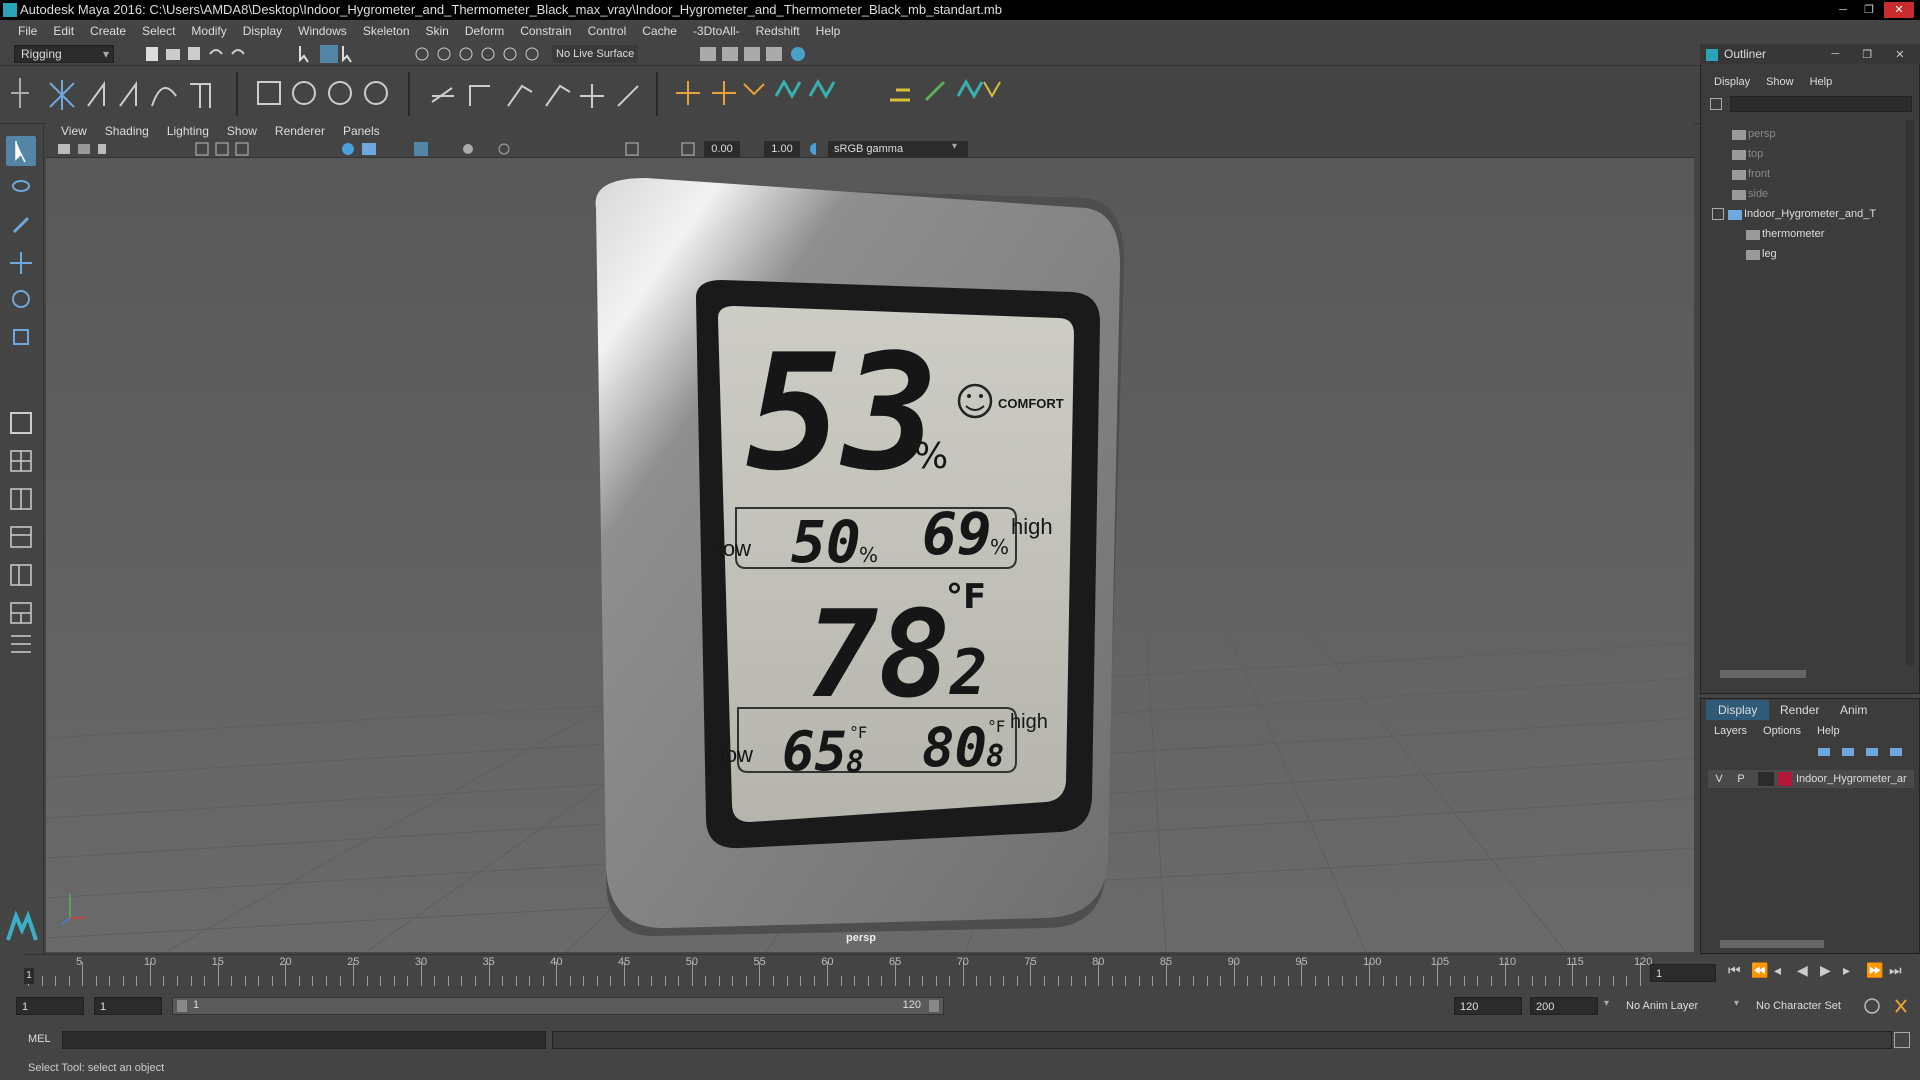 The image size is (1920, 1080). Describe the element at coordinates (798, 54) in the screenshot. I see `render-view-icon` at that location.